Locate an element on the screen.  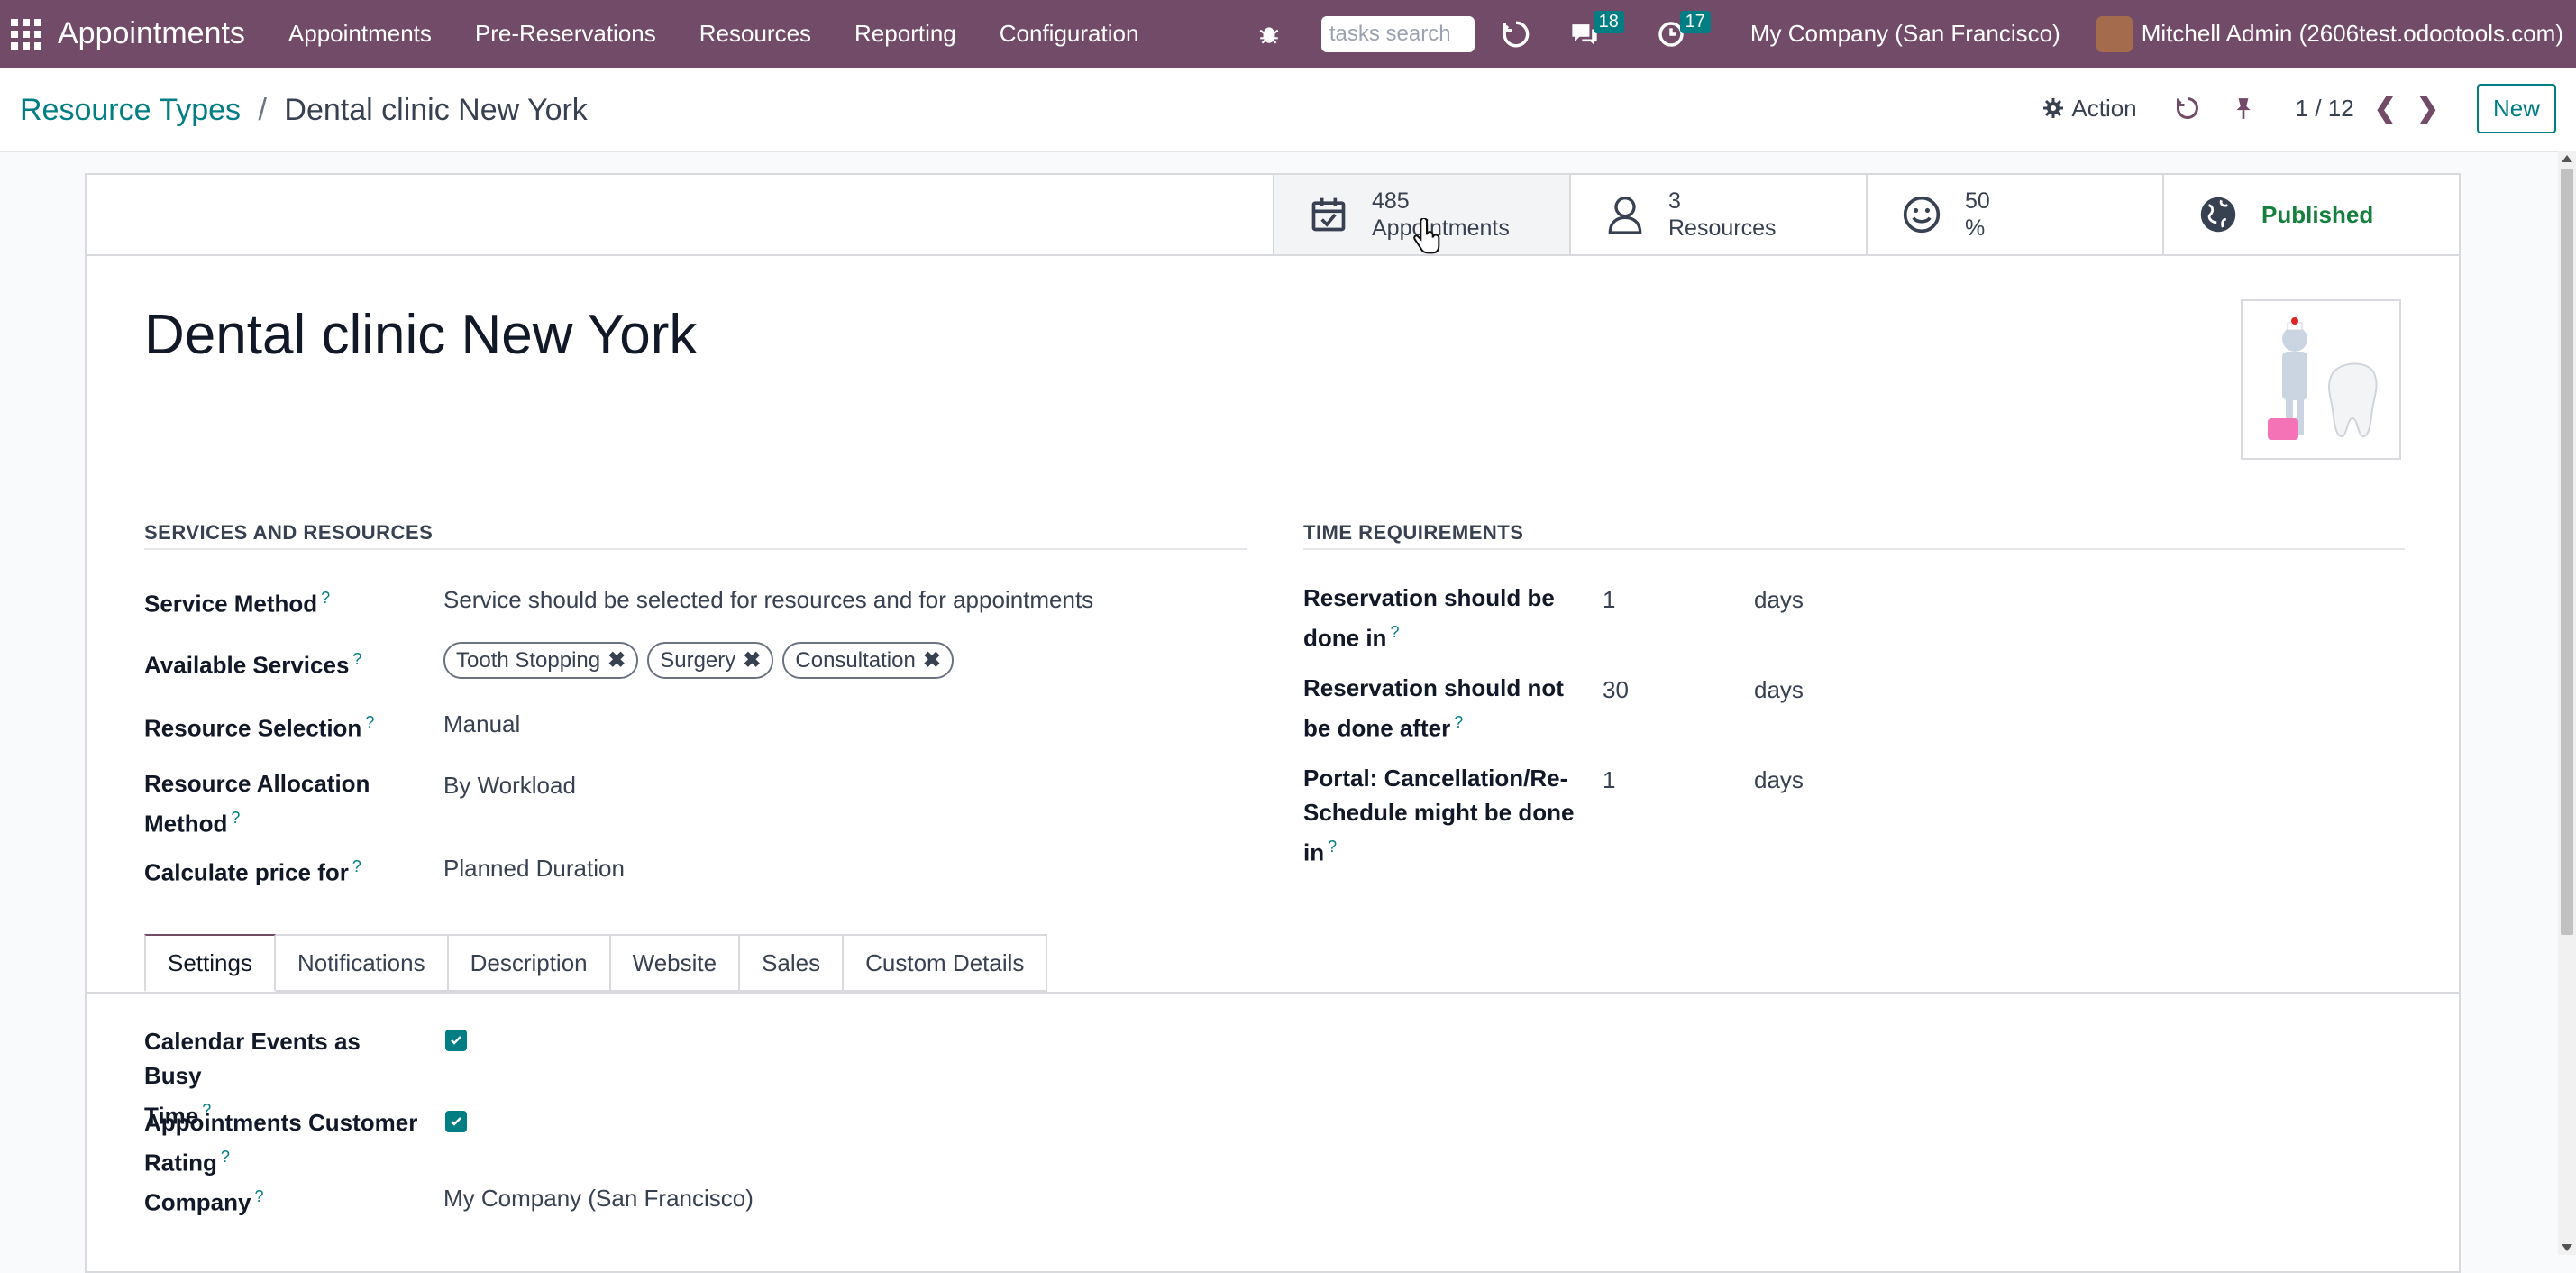
user-avatar is located at coordinates (2114, 33).